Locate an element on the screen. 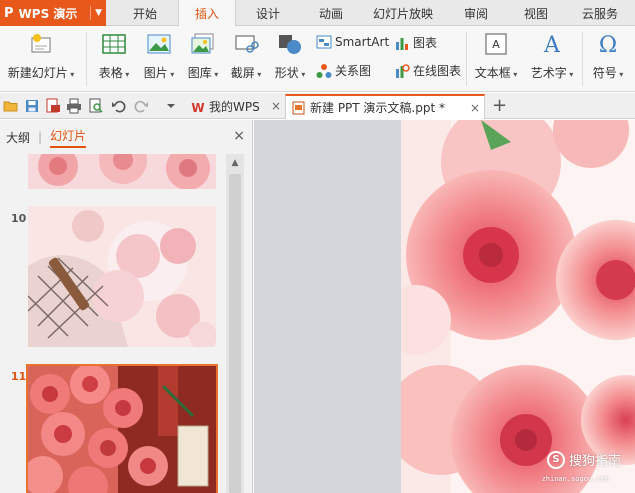 The image size is (635, 493). picture-label: 图片 is located at coordinates (159, 72).